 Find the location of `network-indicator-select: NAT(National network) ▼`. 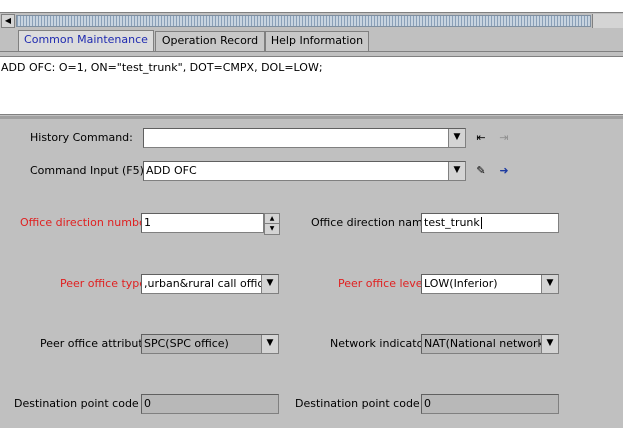

network-indicator-select: NAT(National network) ▼ is located at coordinates (490, 344).